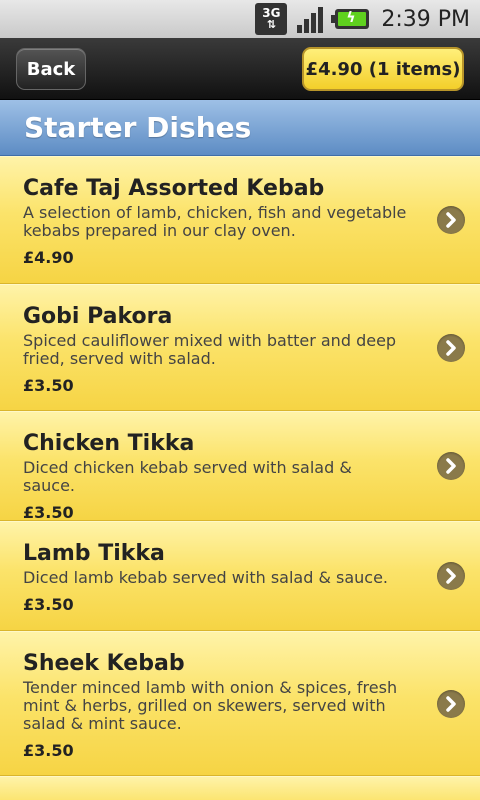 Image resolution: width=480 pixels, height=800 pixels. What do you see at coordinates (109, 443) in the screenshot?
I see `dish-name: Chicken Tikka` at bounding box center [109, 443].